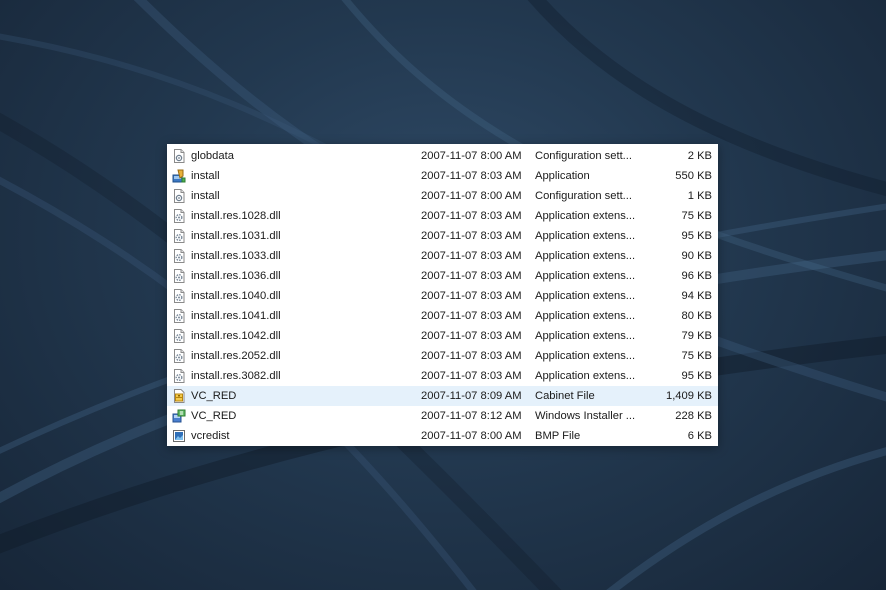  What do you see at coordinates (236, 256) in the screenshot?
I see `file-name: install.res.1033.dll` at bounding box center [236, 256].